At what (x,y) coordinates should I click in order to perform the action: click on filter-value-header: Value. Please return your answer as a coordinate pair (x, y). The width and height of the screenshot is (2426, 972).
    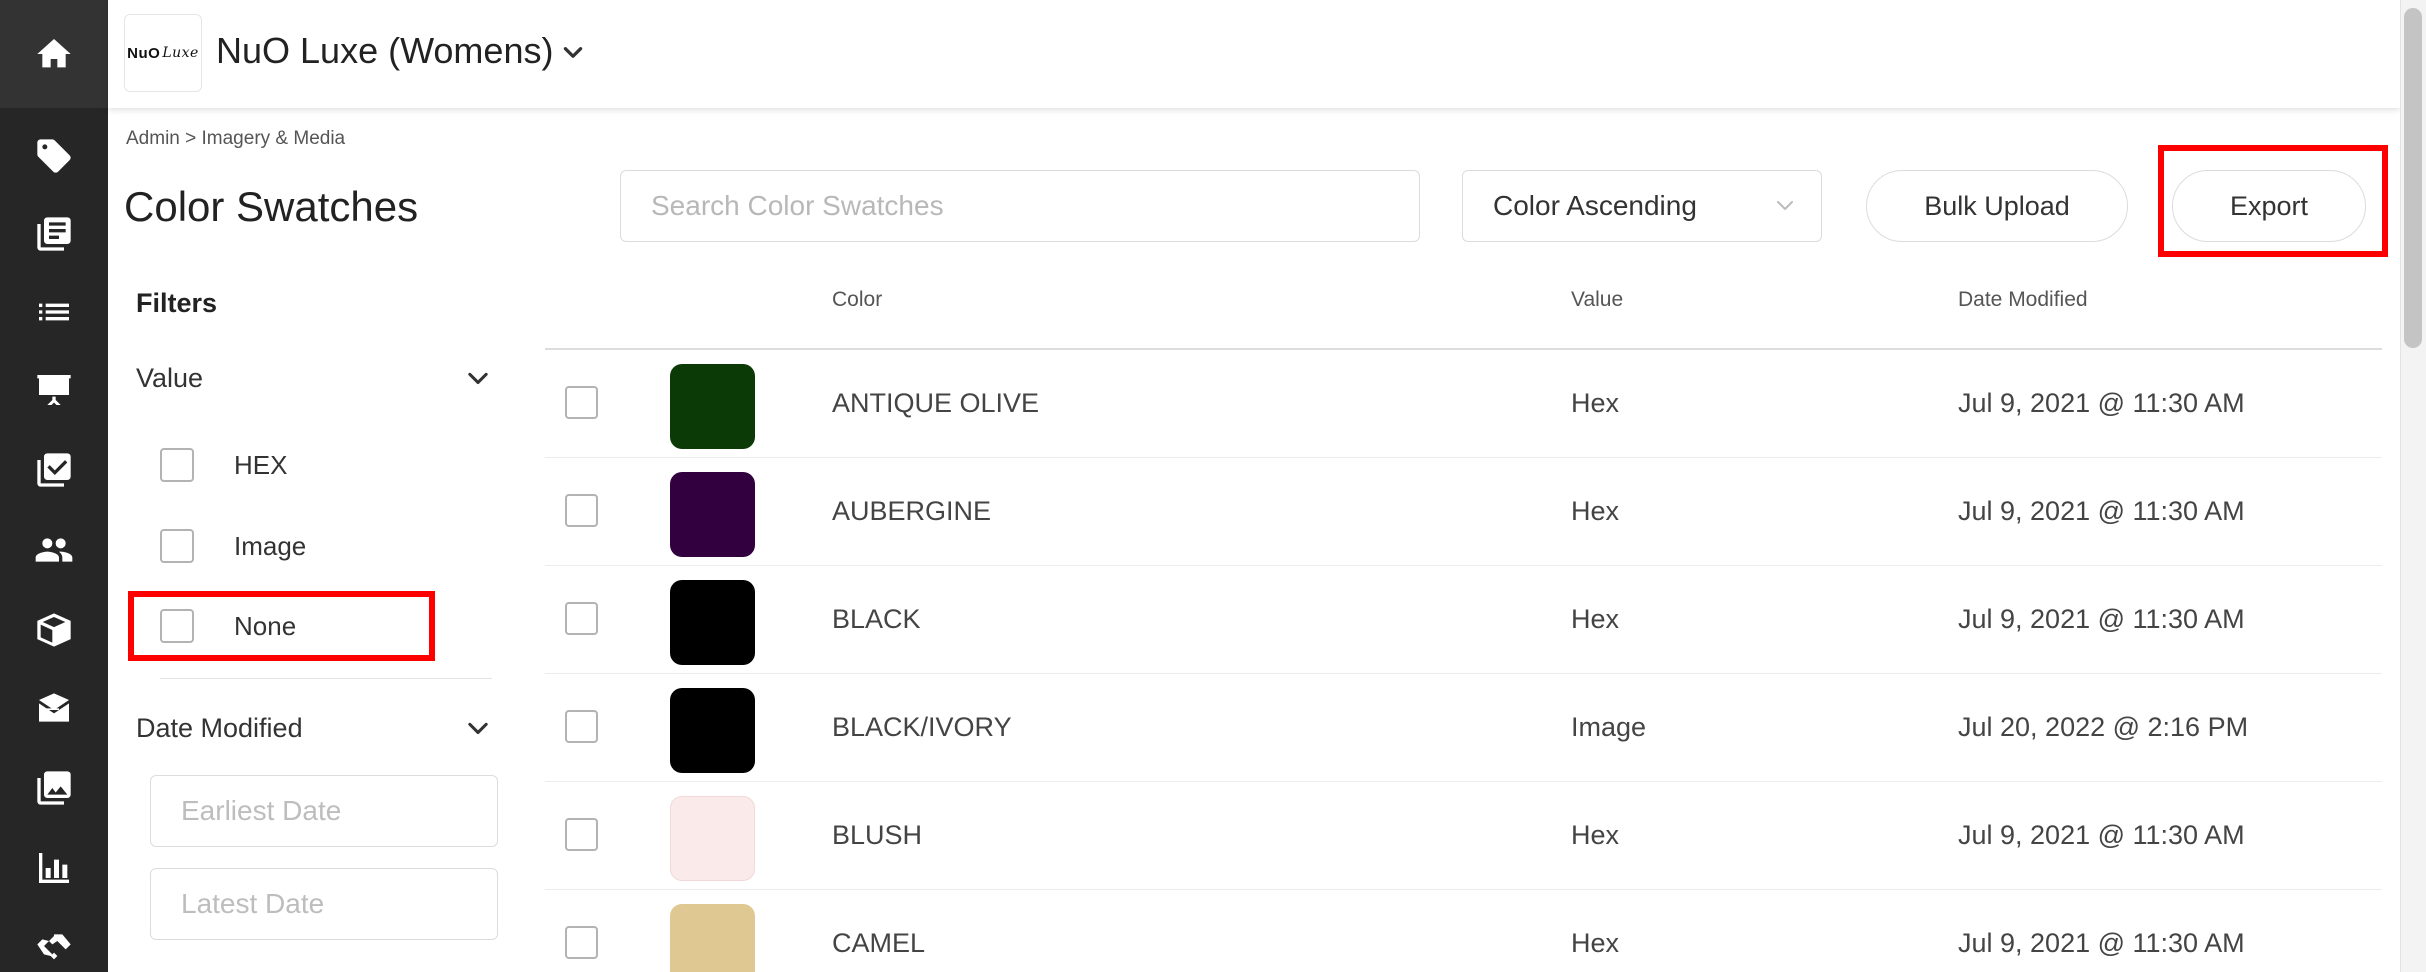
    Looking at the image, I should click on (169, 378).